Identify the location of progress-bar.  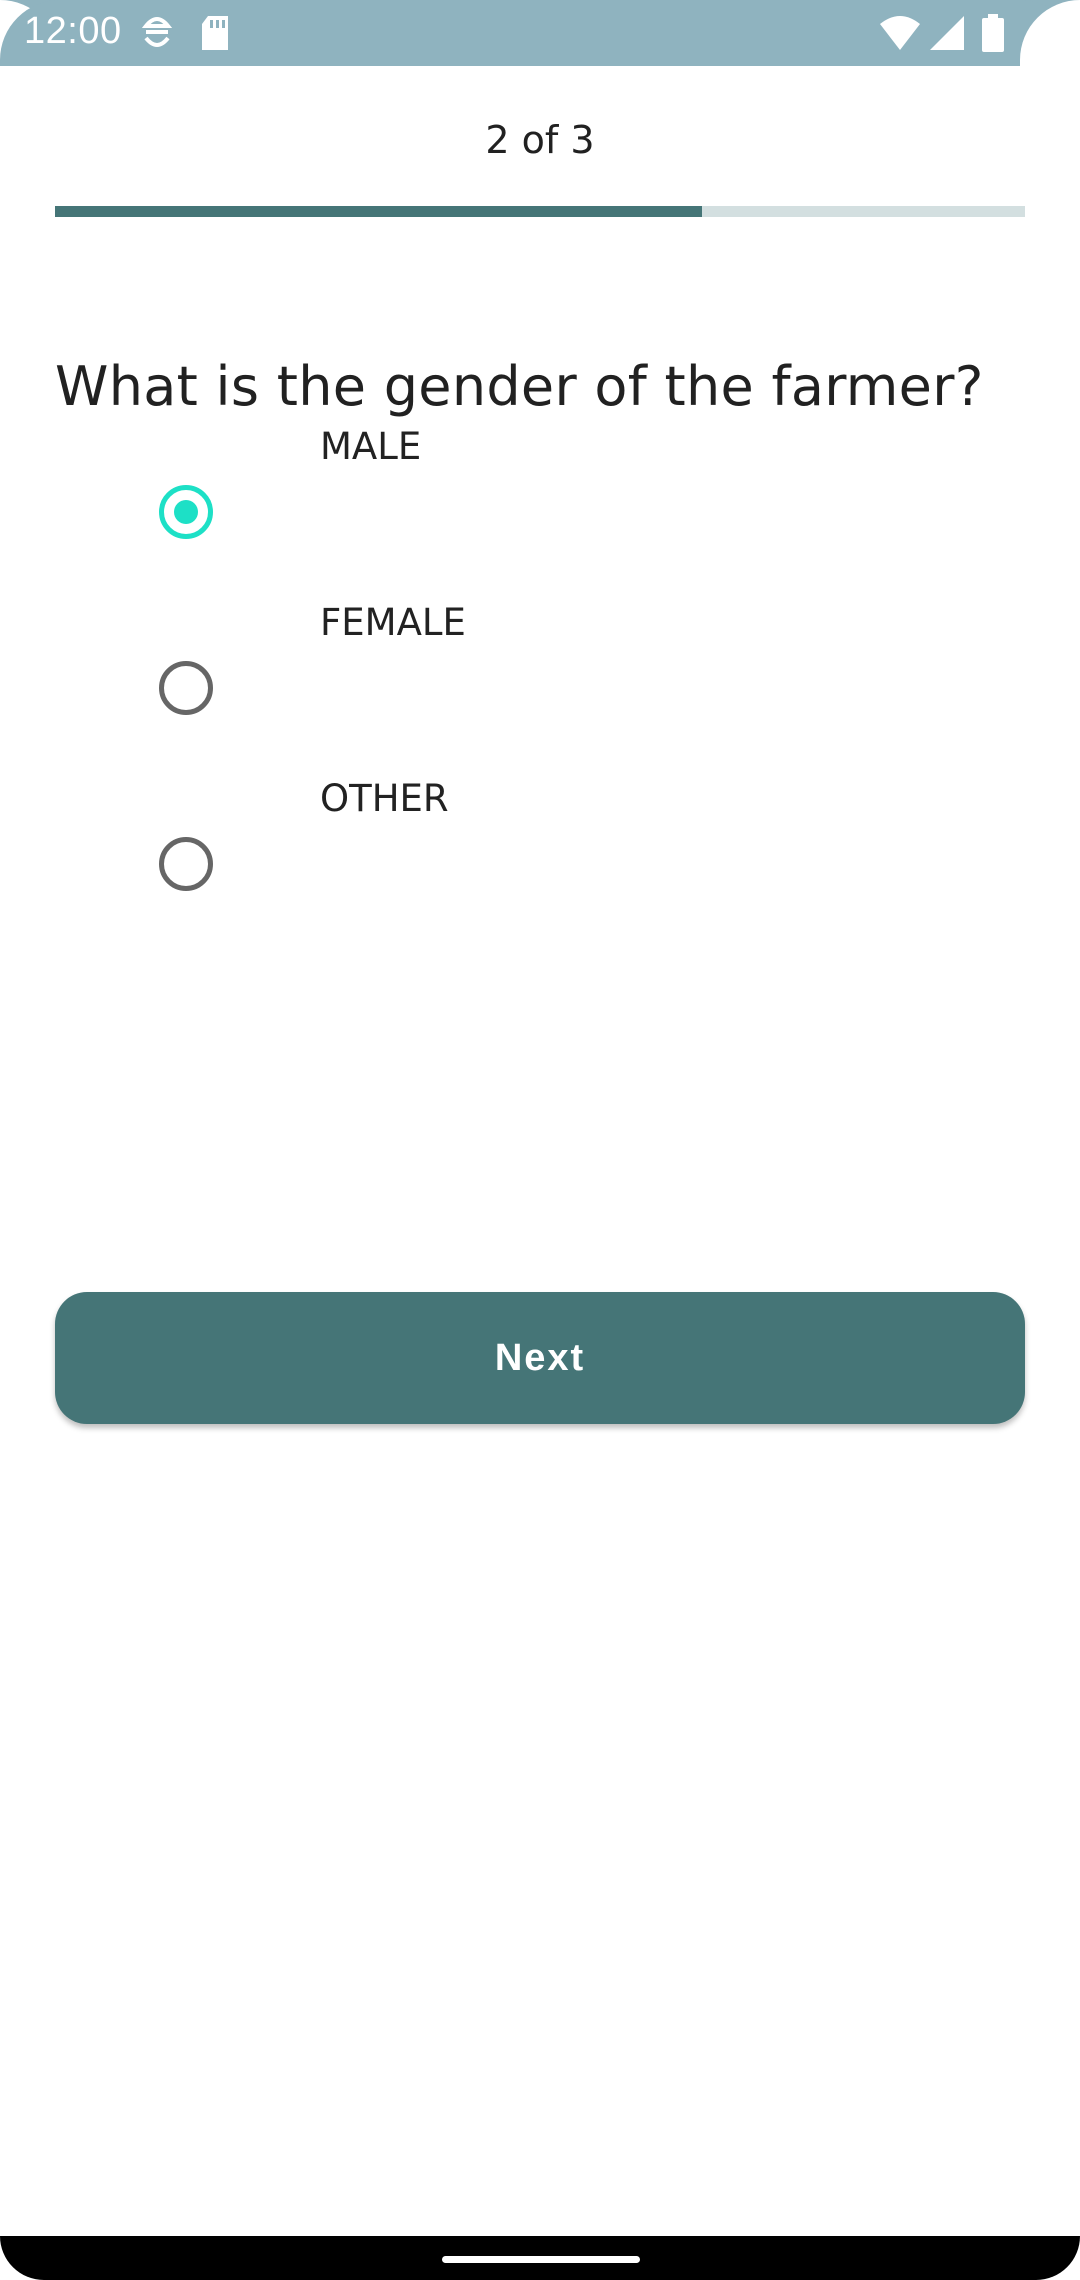
(540, 211).